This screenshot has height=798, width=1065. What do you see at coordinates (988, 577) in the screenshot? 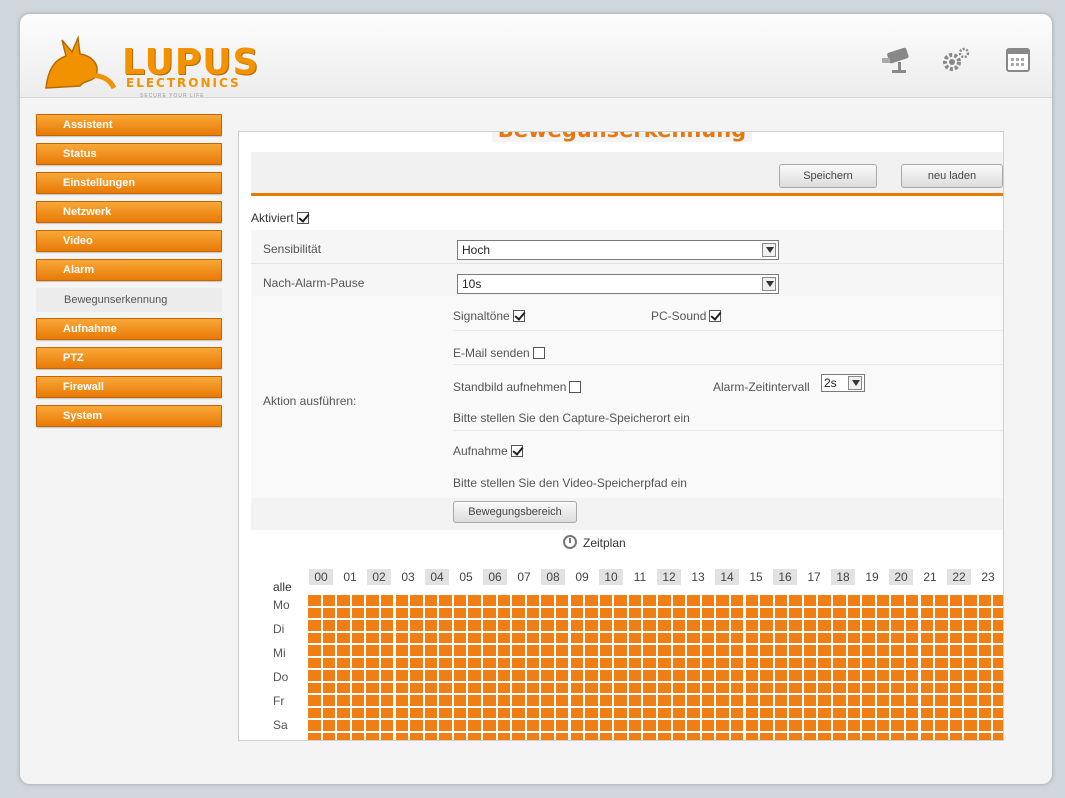
I see `schedule-hour-23: 23` at bounding box center [988, 577].